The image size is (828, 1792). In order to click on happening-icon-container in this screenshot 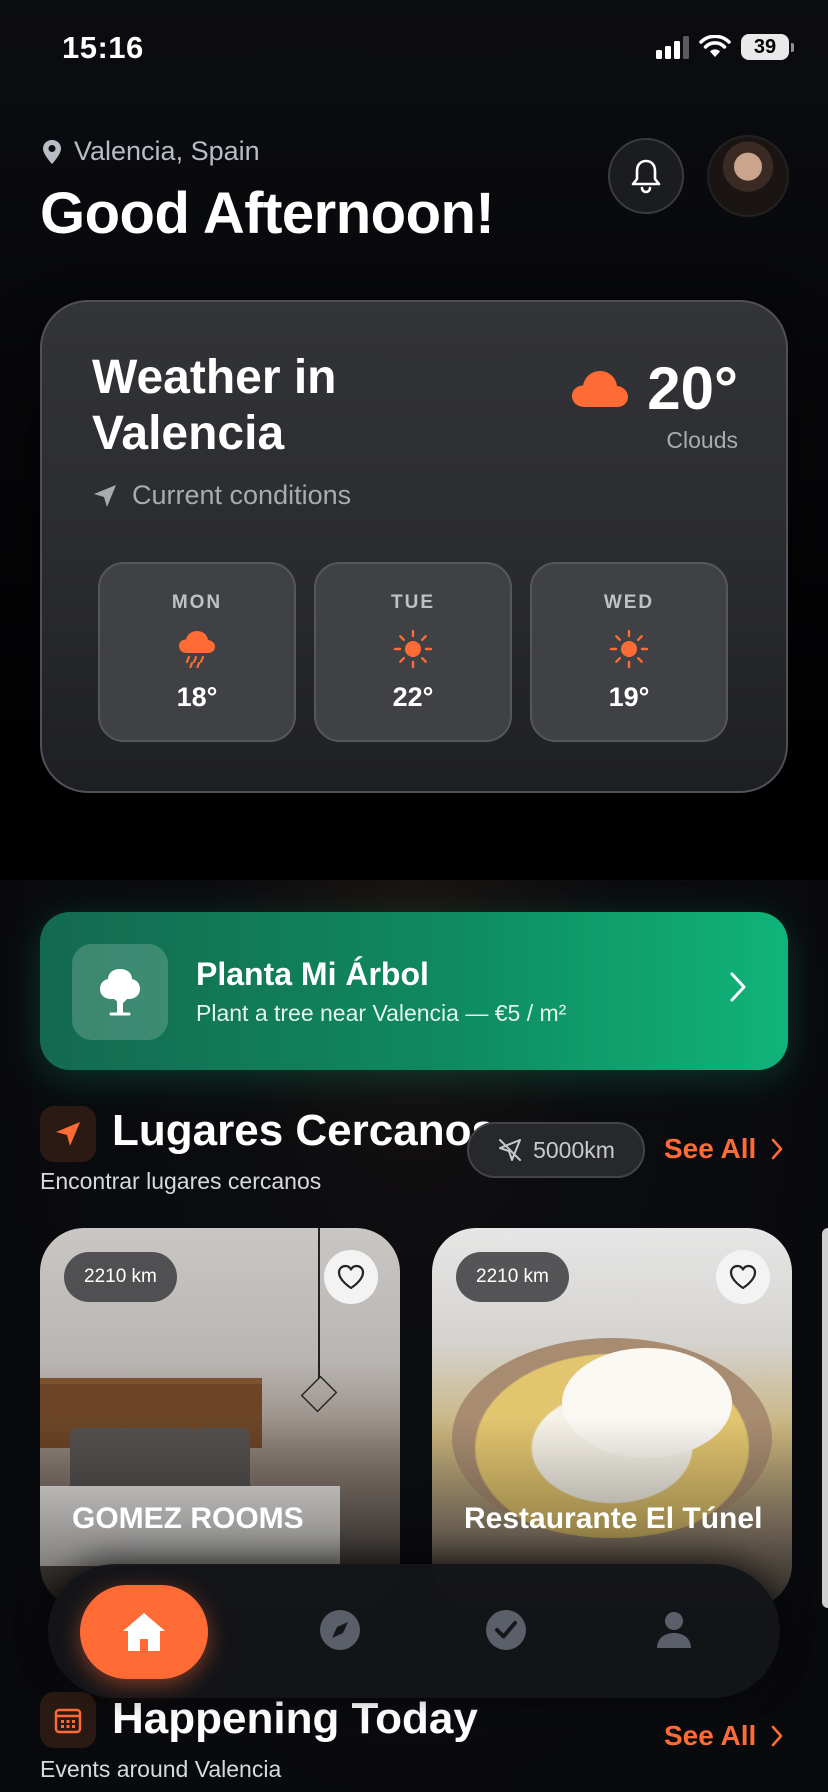, I will do `click(68, 1720)`.